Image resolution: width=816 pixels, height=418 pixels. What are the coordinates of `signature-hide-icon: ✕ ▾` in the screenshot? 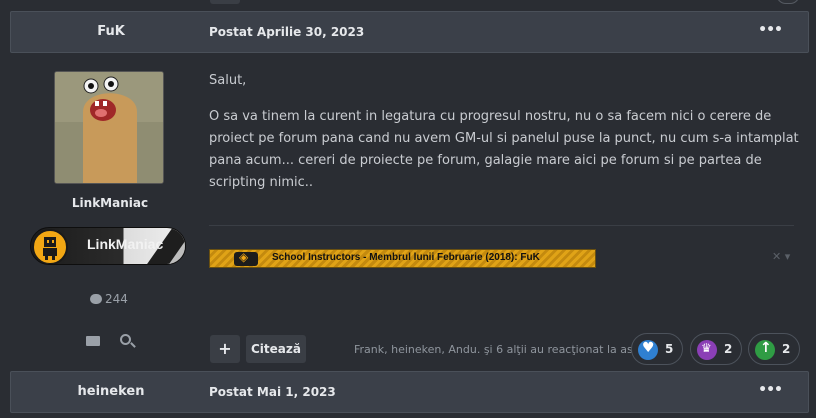 It's located at (781, 256).